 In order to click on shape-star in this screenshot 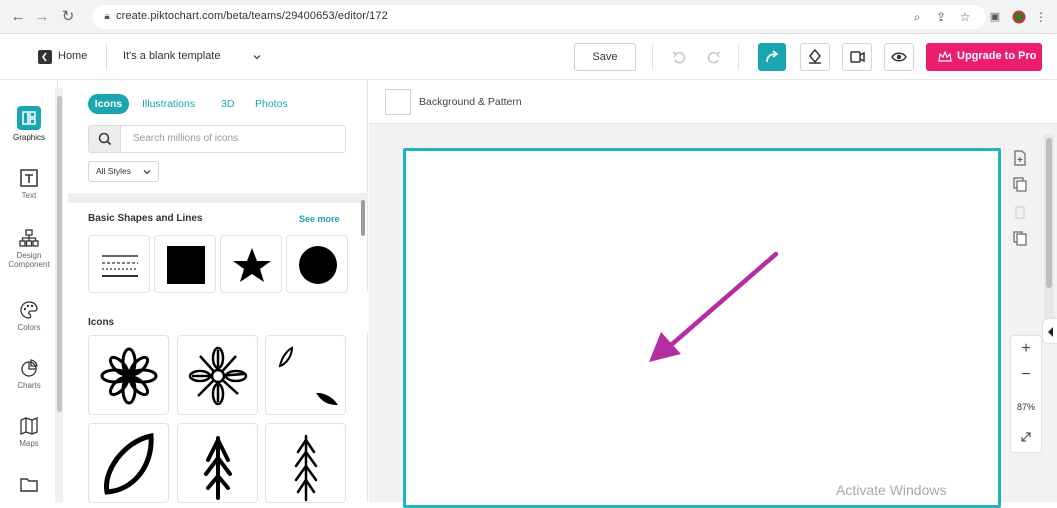, I will do `click(251, 264)`.